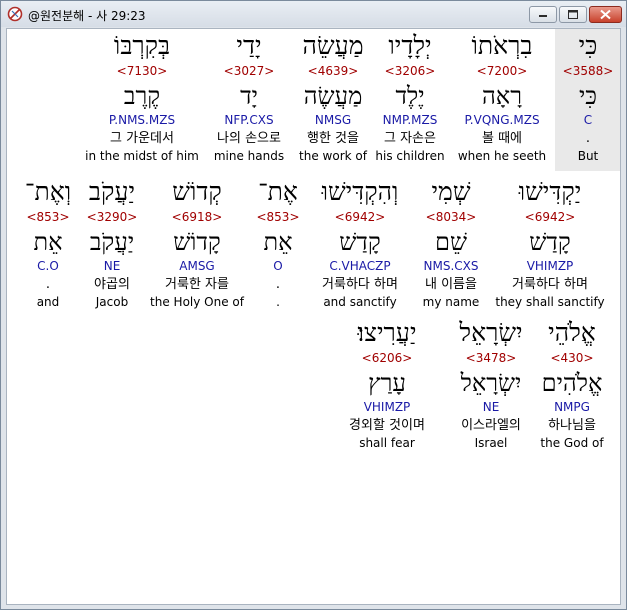 Image resolution: width=627 pixels, height=610 pixels. I want to click on korean-gloss: 이스라엘의, so click(491, 425).